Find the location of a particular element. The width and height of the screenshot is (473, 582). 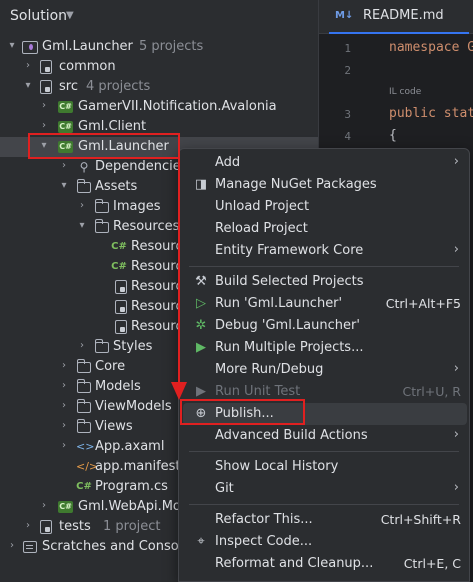

menu-item-refactor: Refactor This... Ctrl+Shift+R is located at coordinates (325, 520).